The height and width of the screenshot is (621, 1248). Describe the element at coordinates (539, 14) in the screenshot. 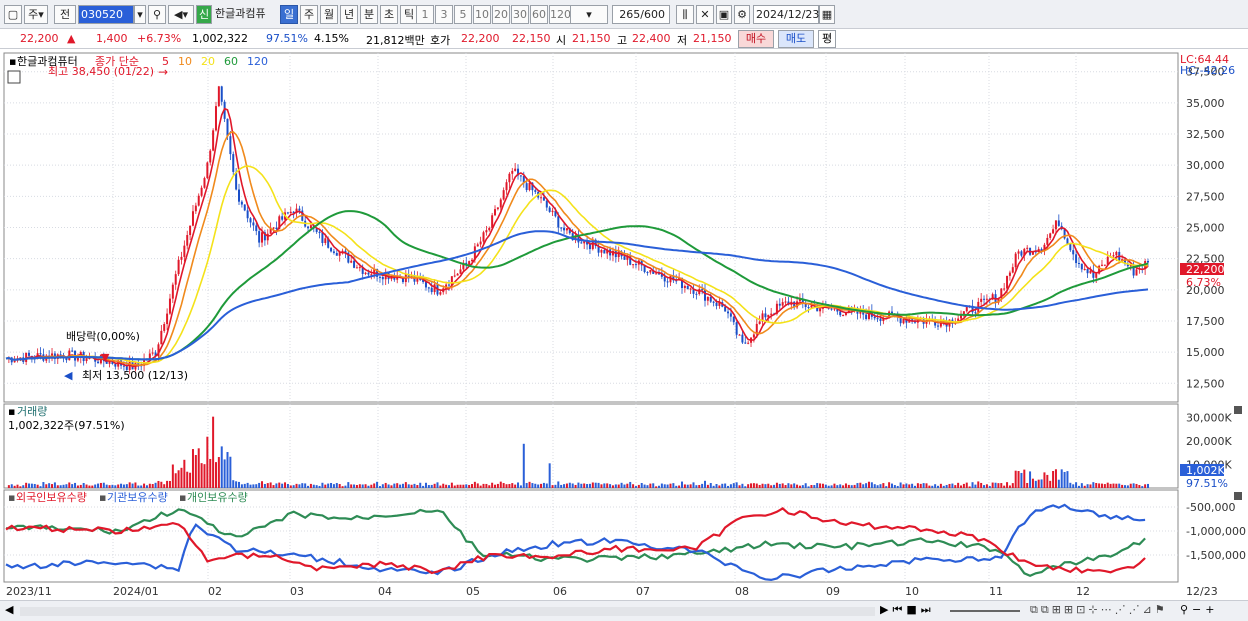

I see `interval-button-6: 60` at that location.